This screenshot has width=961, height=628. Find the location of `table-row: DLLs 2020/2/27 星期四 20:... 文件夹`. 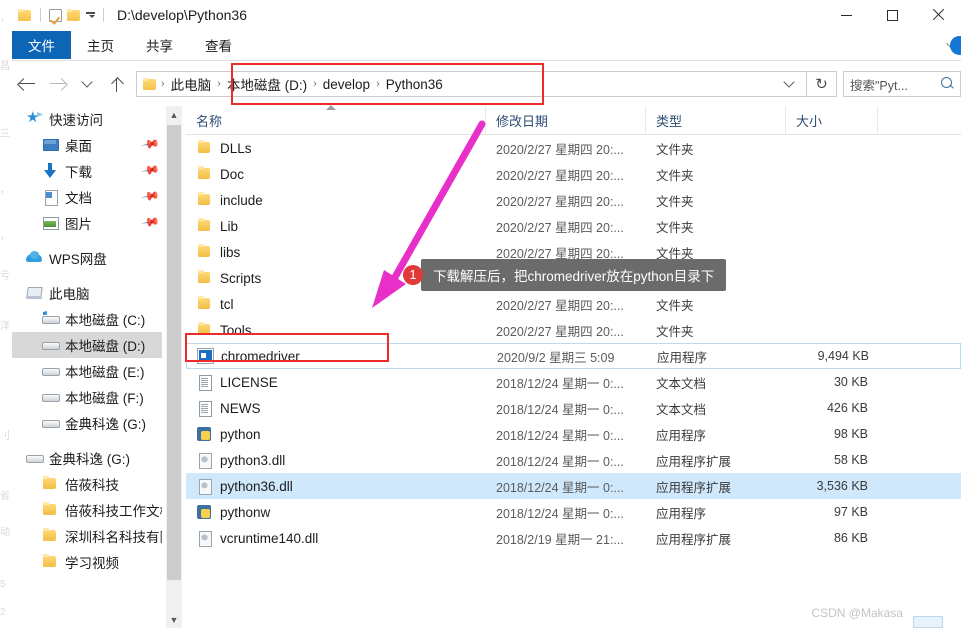

table-row: DLLs 2020/2/27 星期四 20:... 文件夹 is located at coordinates (573, 148).